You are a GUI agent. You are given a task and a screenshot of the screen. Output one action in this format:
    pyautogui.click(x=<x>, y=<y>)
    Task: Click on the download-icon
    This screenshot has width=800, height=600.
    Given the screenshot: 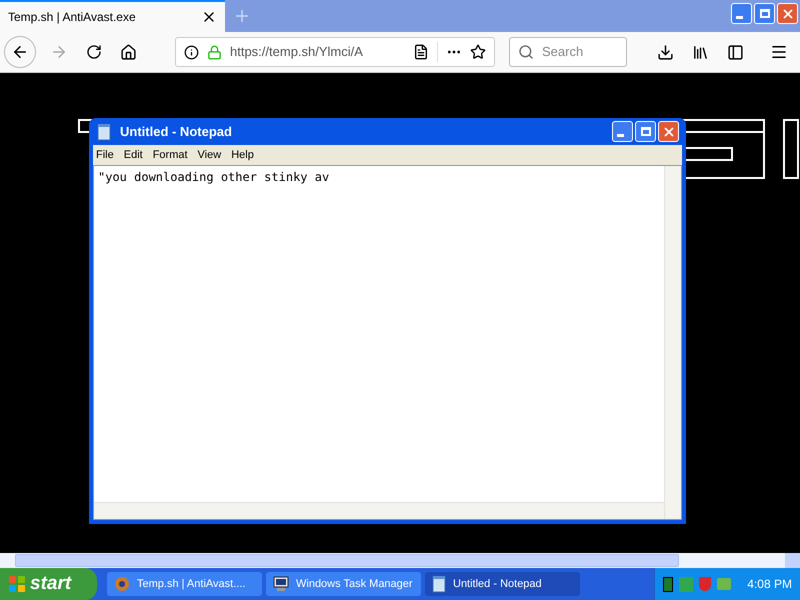 What is the action you would take?
    pyautogui.click(x=665, y=52)
    